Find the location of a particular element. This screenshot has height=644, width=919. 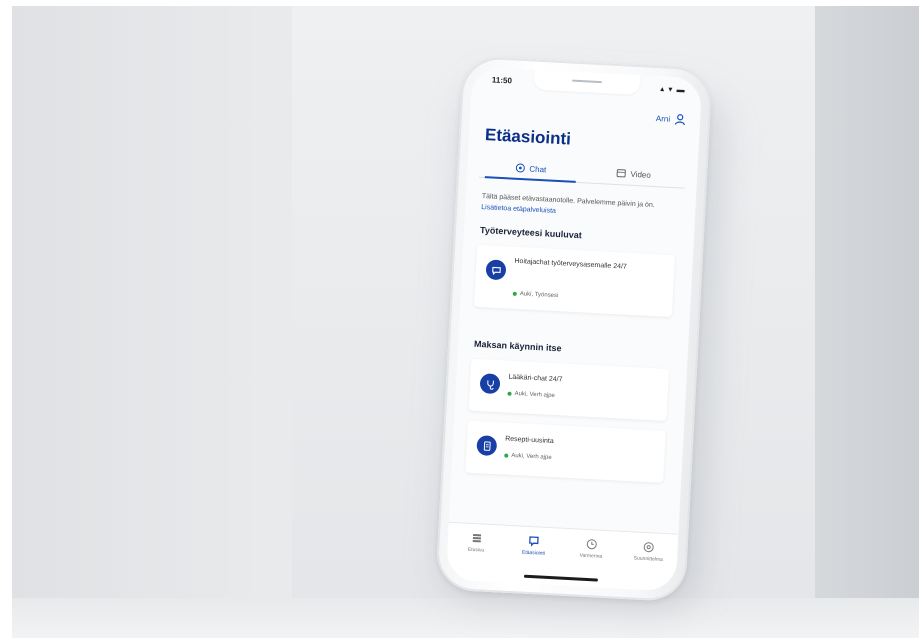

tab-video: Video is located at coordinates (634, 173).